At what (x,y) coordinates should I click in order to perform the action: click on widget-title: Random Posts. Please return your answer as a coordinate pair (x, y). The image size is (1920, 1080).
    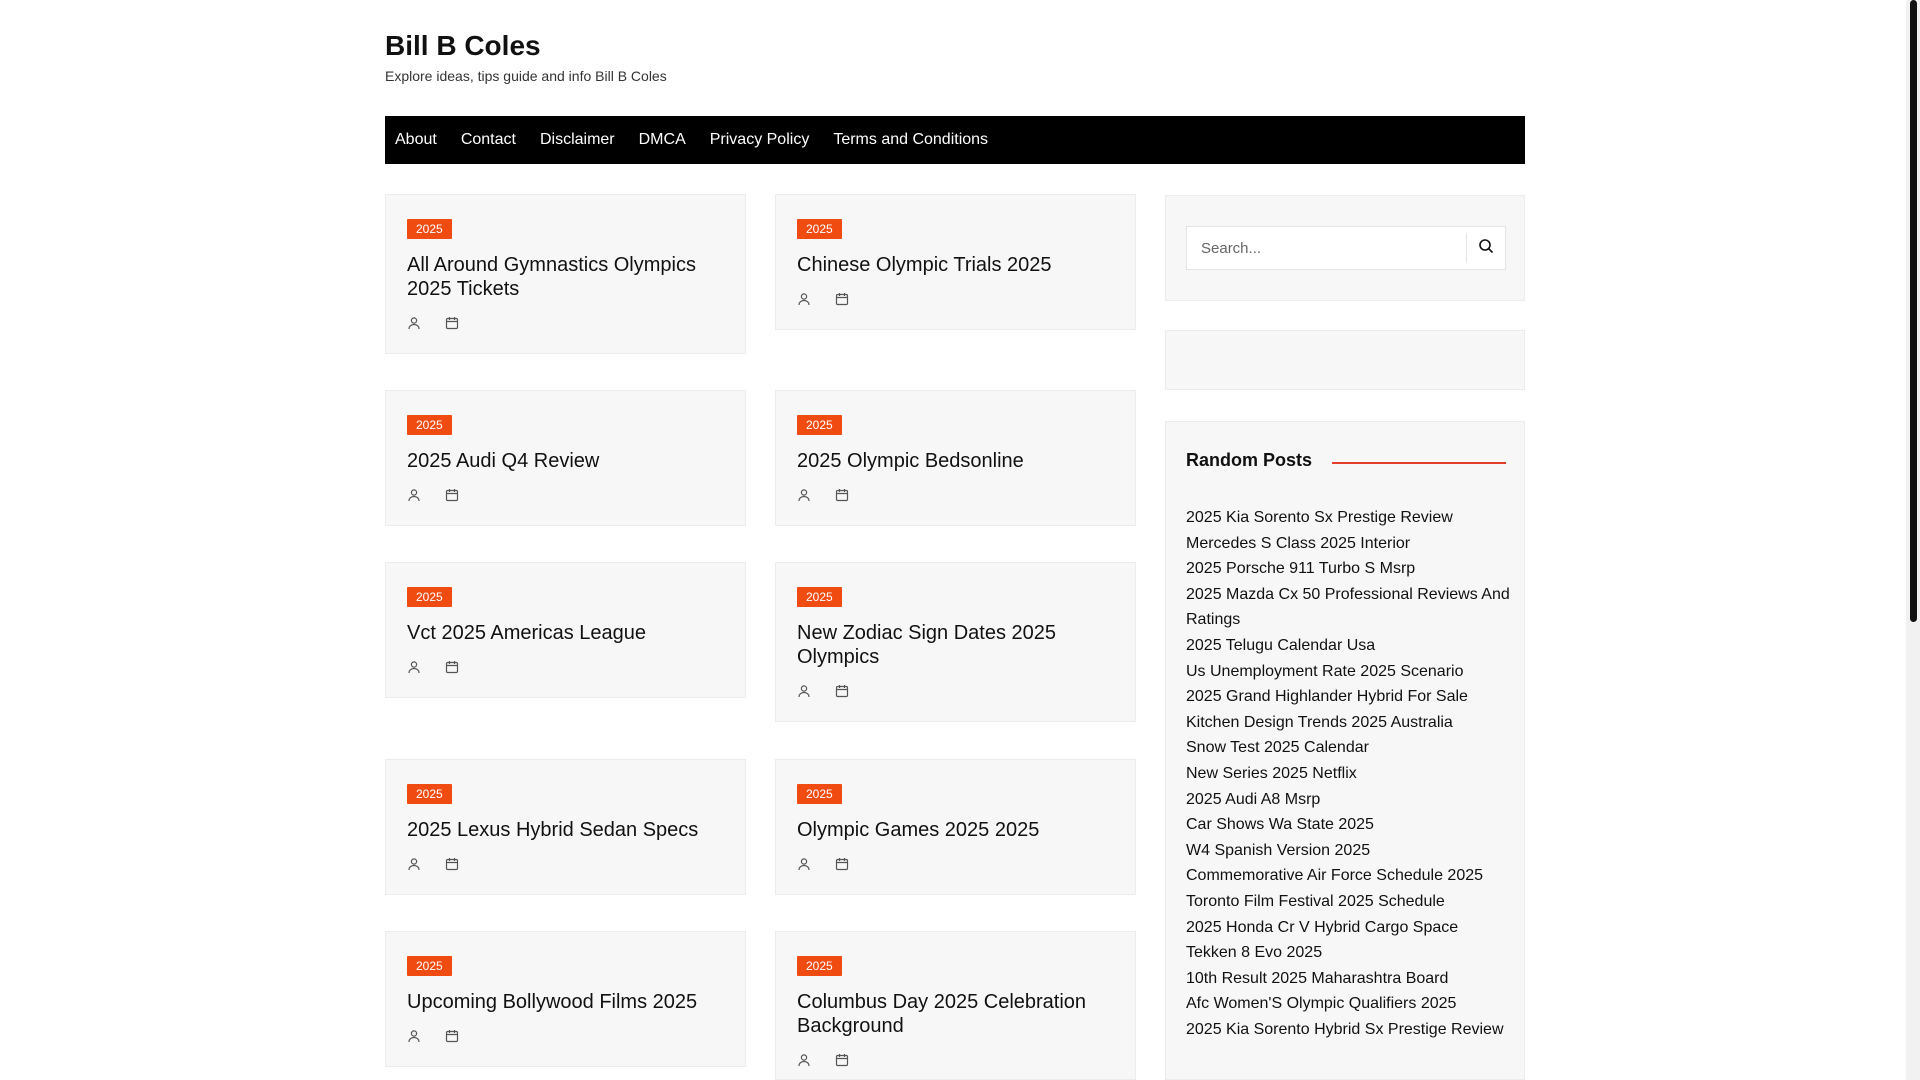
    Looking at the image, I should click on (1249, 460).